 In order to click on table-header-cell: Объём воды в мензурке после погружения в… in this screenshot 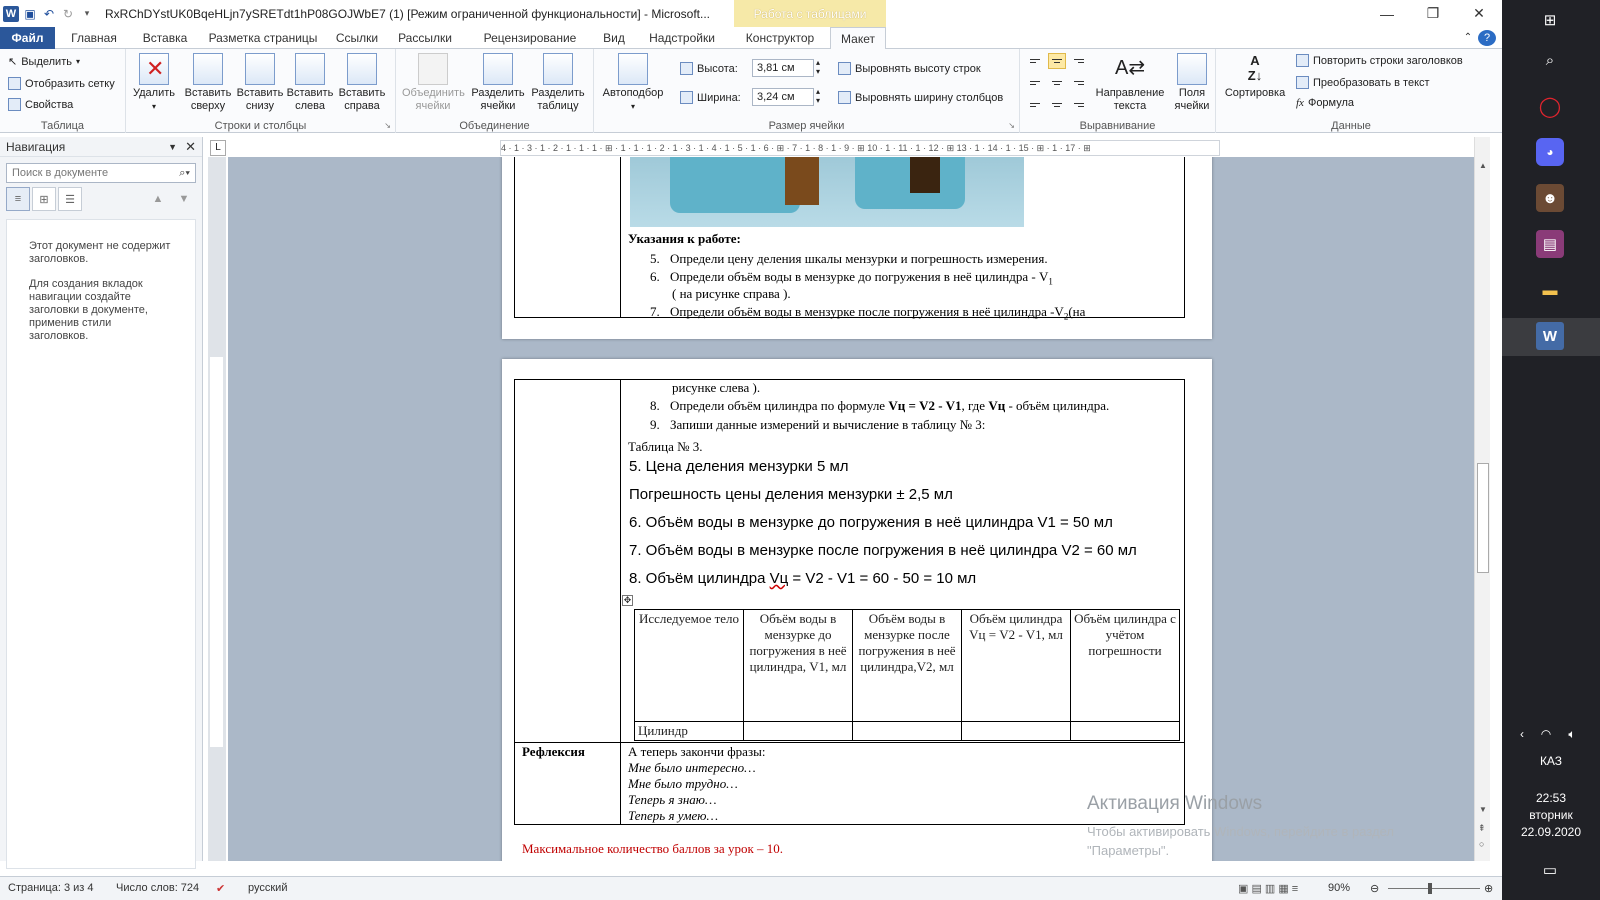, I will do `click(907, 665)`.